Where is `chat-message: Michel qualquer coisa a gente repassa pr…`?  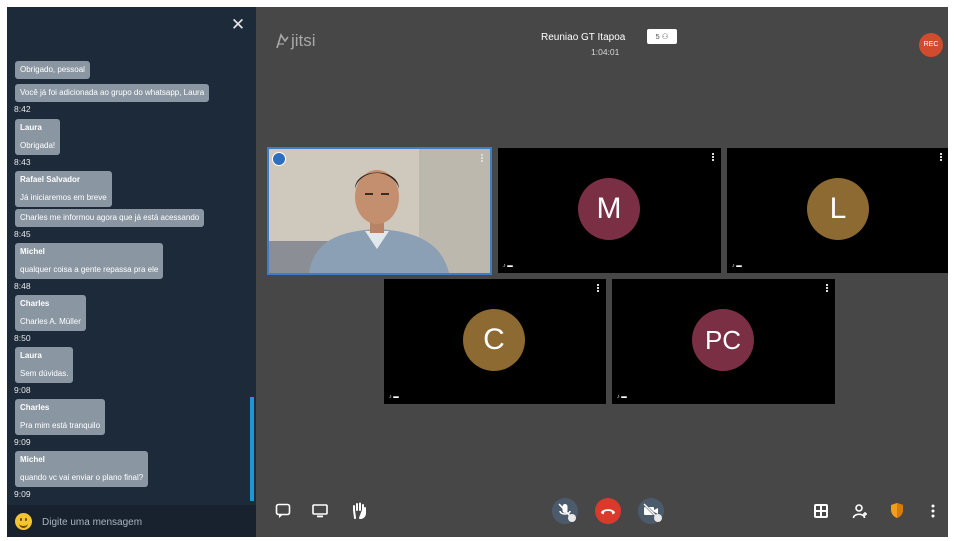
chat-message: Michel qualquer coisa a gente repassa pr… is located at coordinates (89, 261).